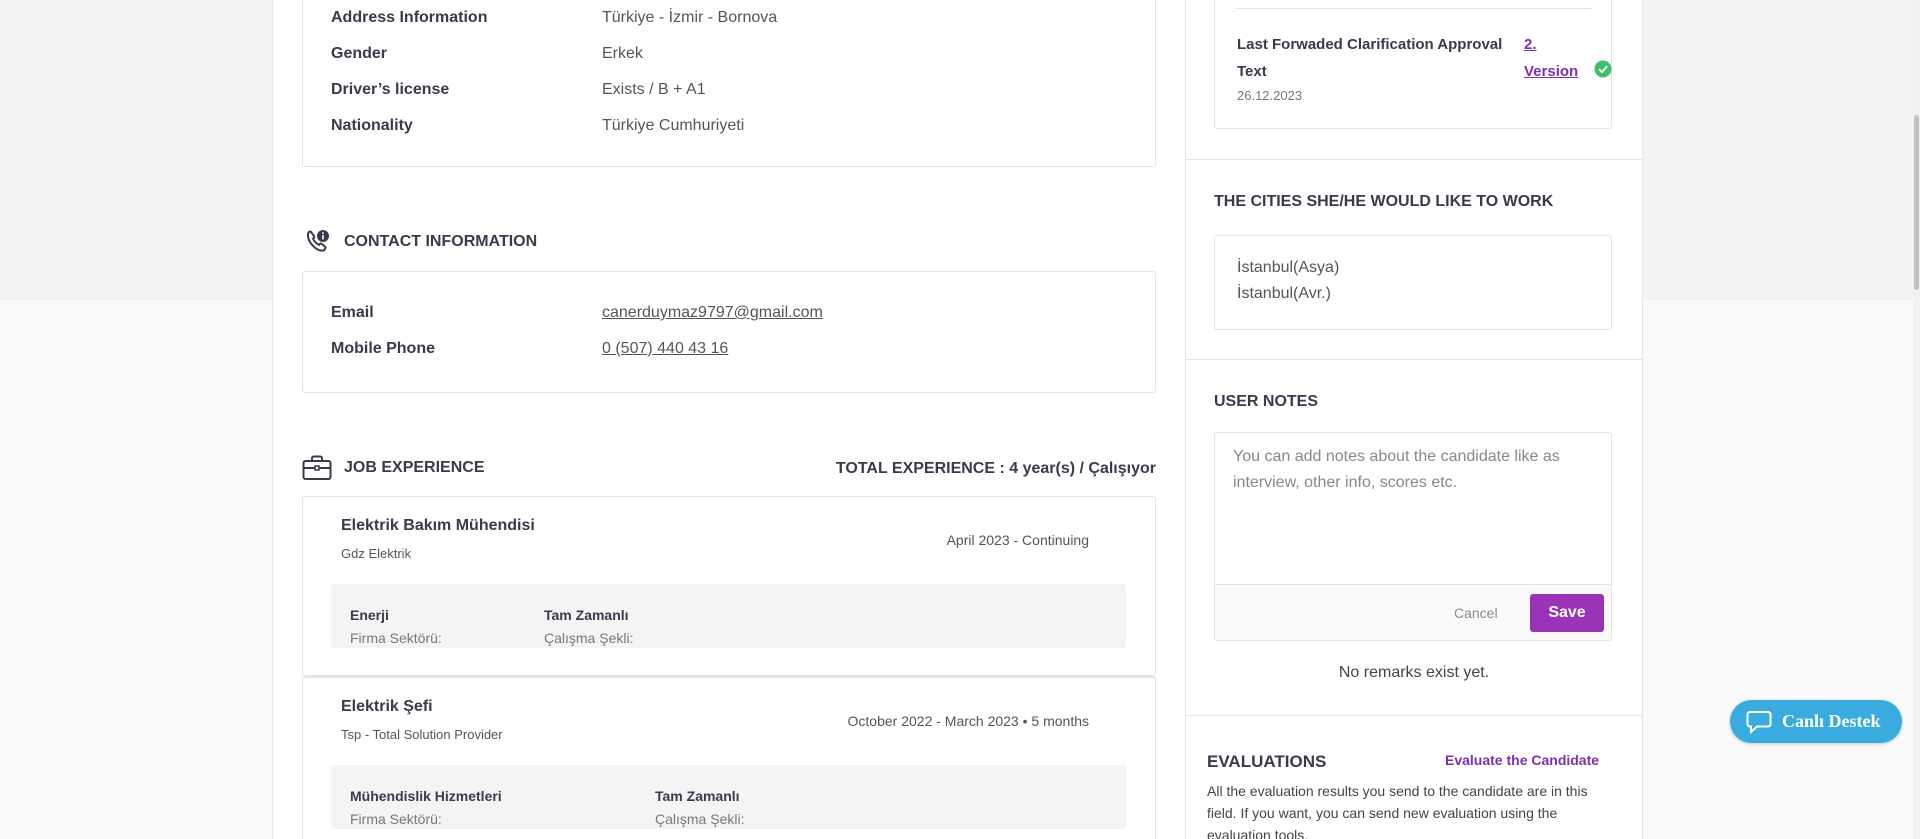  I want to click on city-item: İstanbul(Asya), so click(1288, 267).